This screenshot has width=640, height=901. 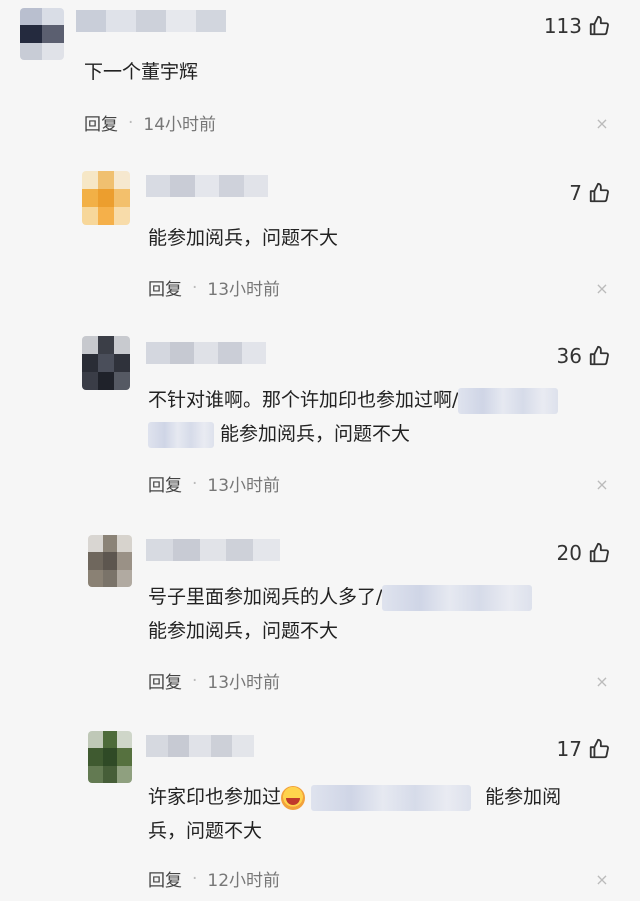 I want to click on comment-meta: 回复 · 14小时前, so click(x=150, y=123).